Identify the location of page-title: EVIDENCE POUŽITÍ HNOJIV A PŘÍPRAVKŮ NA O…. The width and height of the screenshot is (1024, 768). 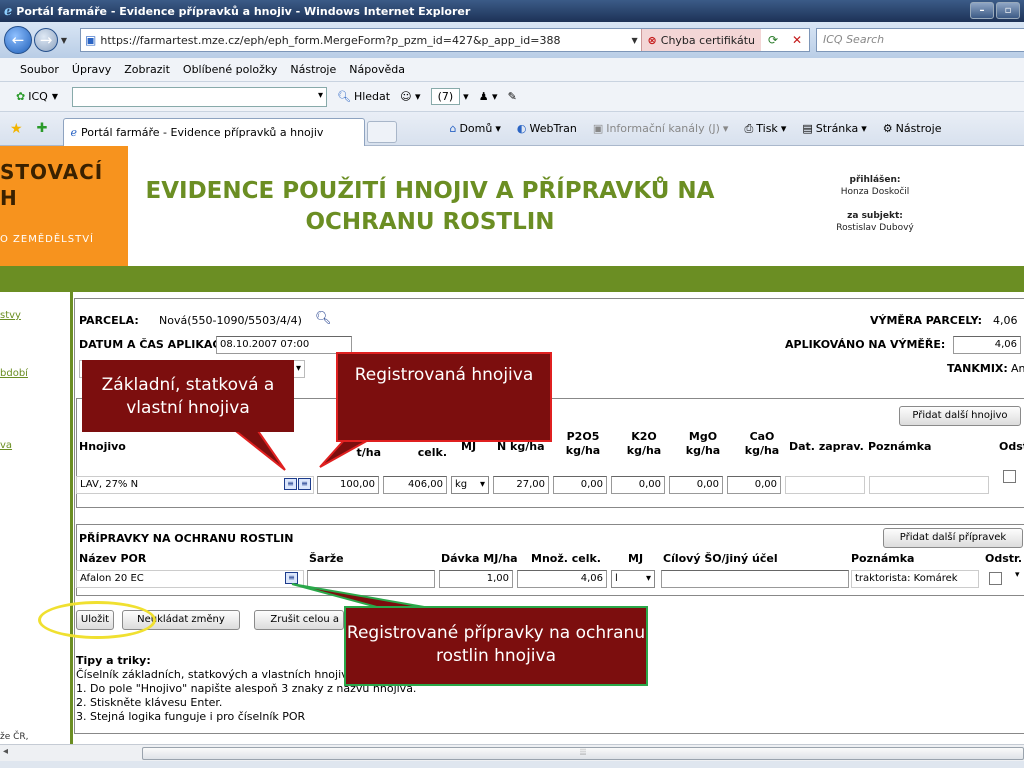
(430, 206).